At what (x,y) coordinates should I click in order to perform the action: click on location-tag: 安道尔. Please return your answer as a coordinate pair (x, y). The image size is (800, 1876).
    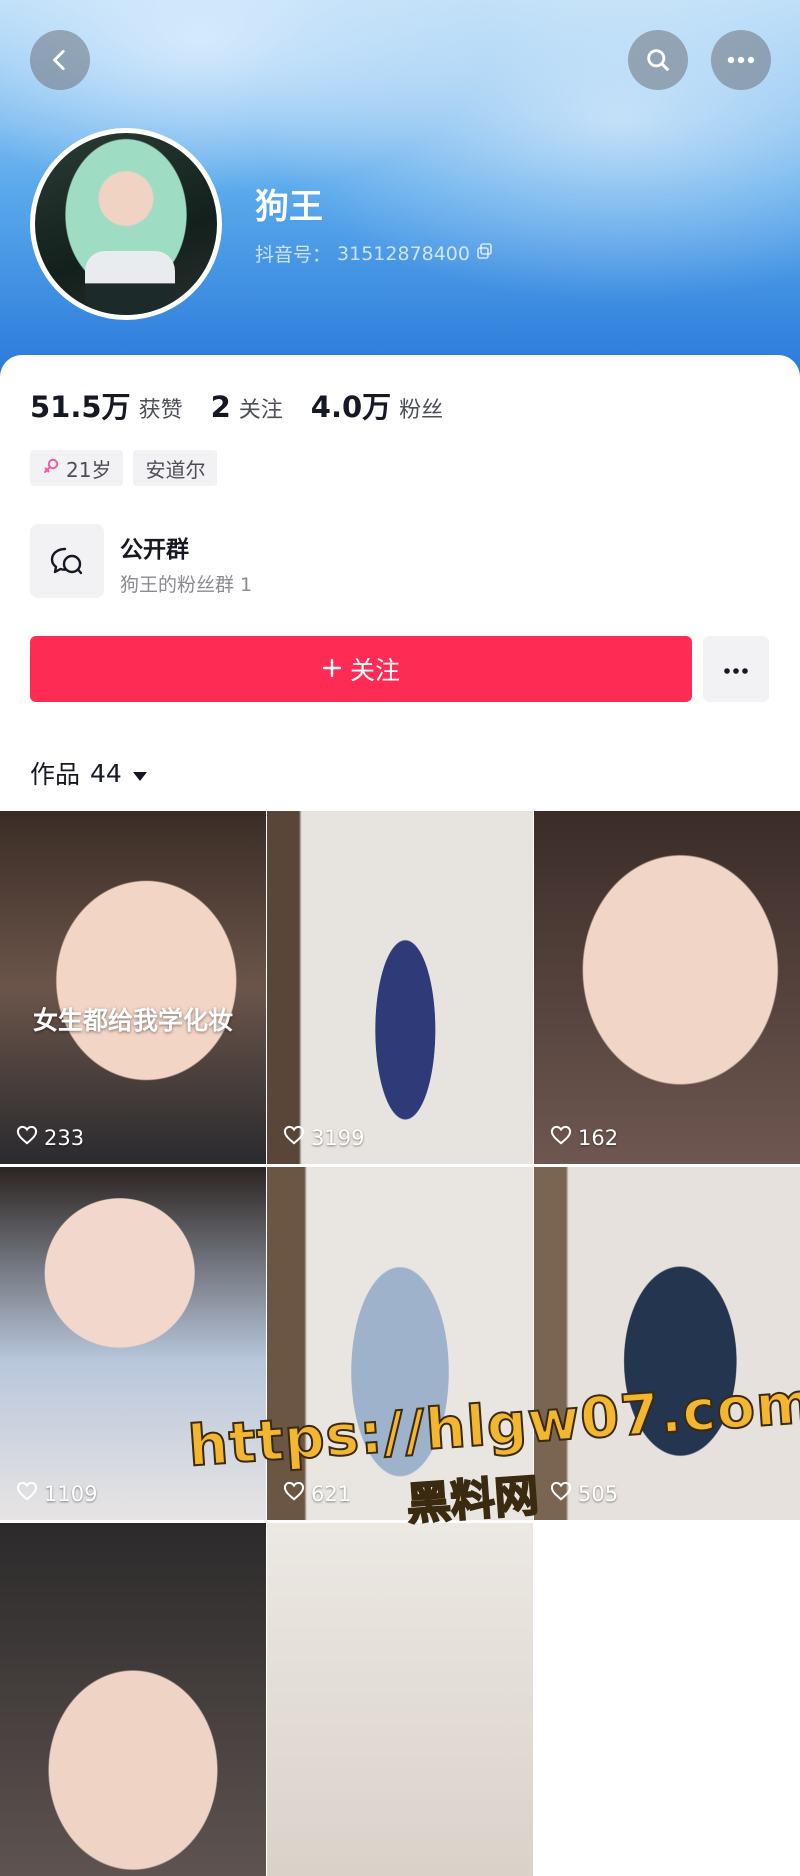
    Looking at the image, I should click on (175, 468).